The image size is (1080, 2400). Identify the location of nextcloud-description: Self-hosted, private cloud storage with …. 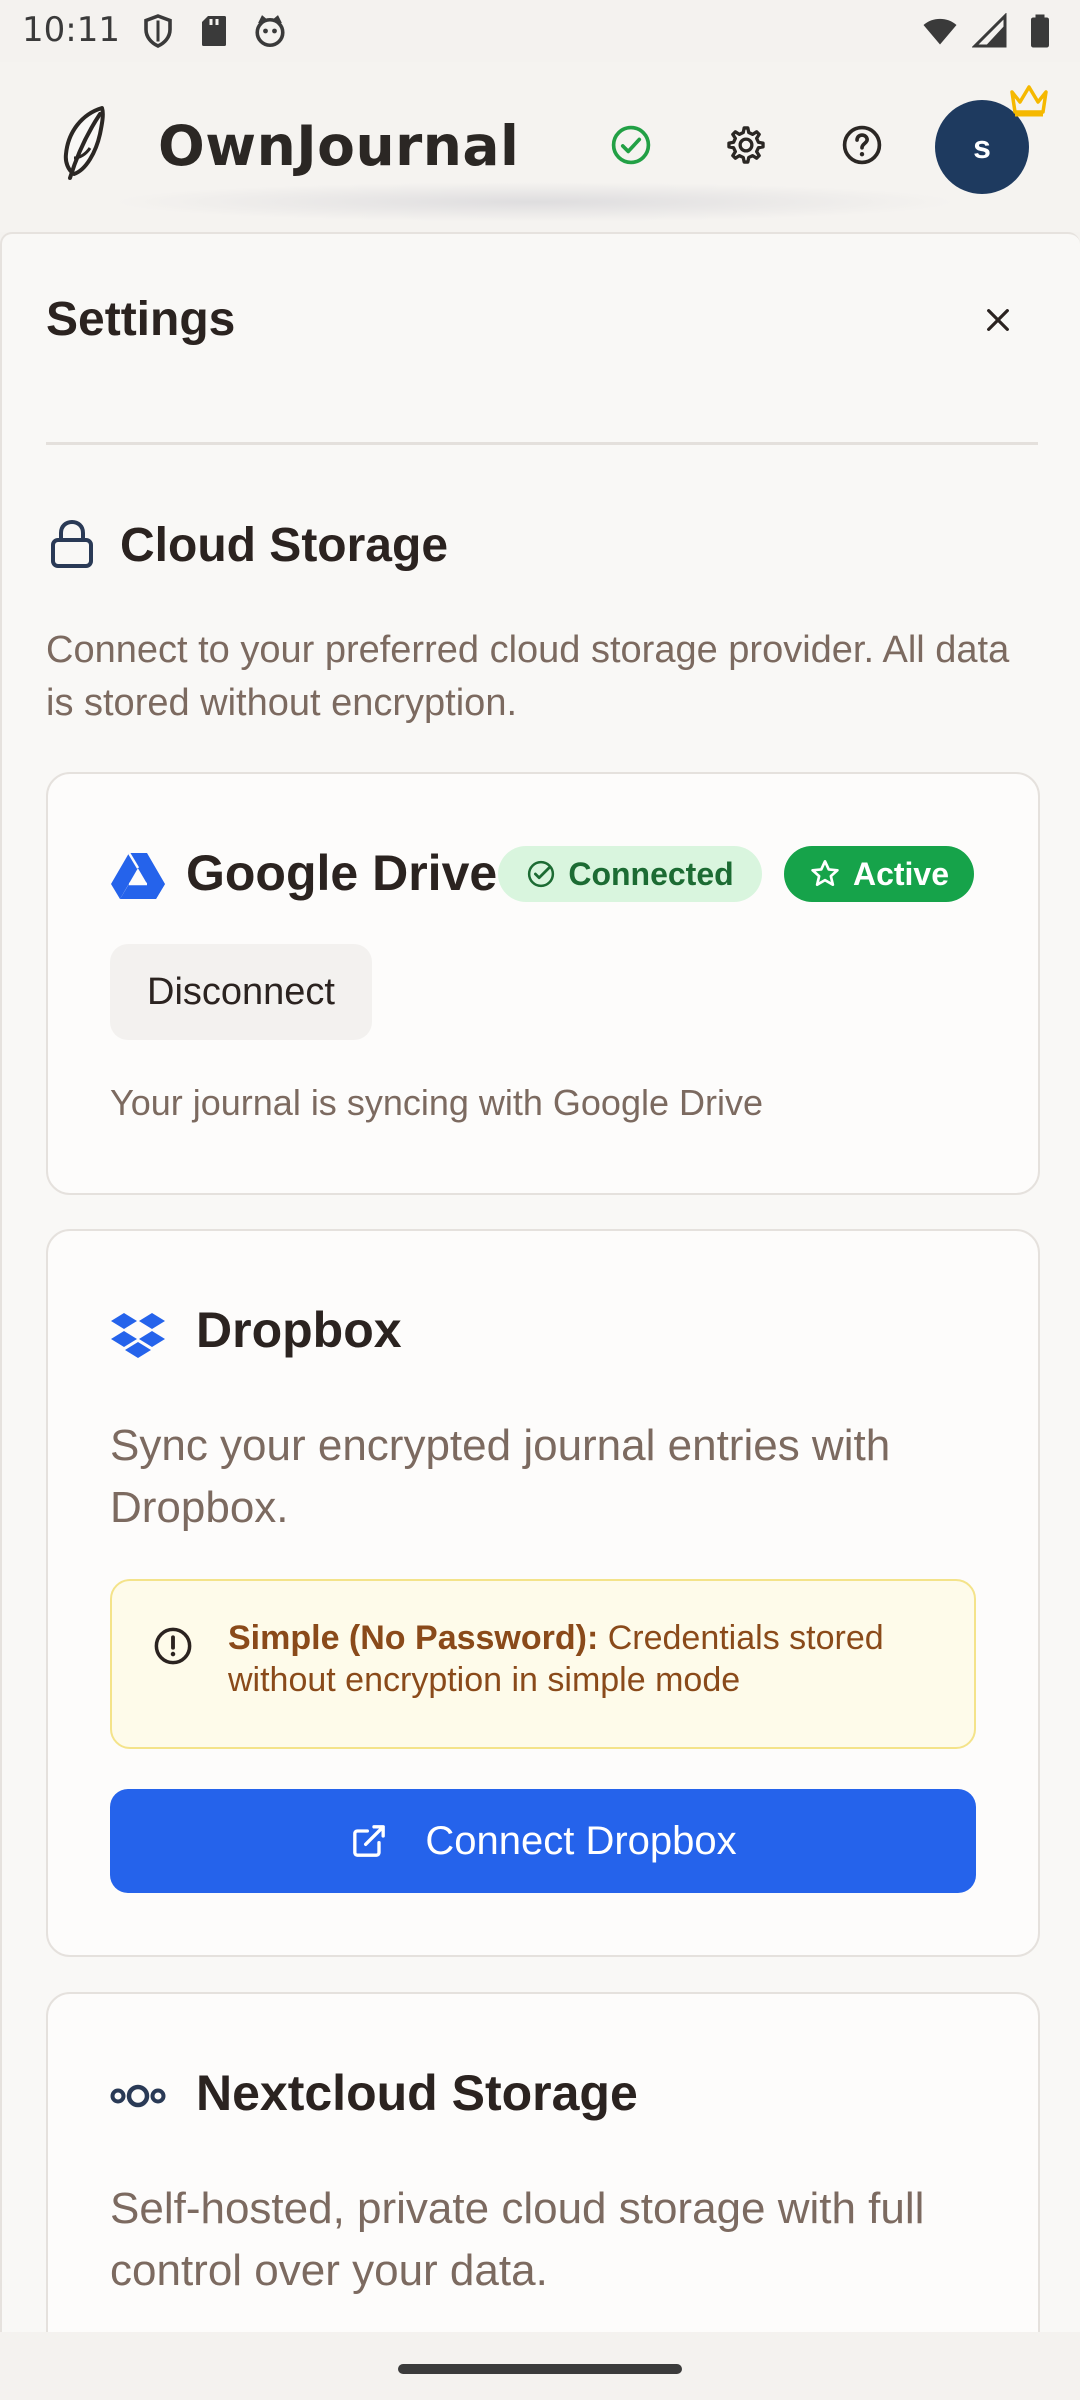
(517, 2239).